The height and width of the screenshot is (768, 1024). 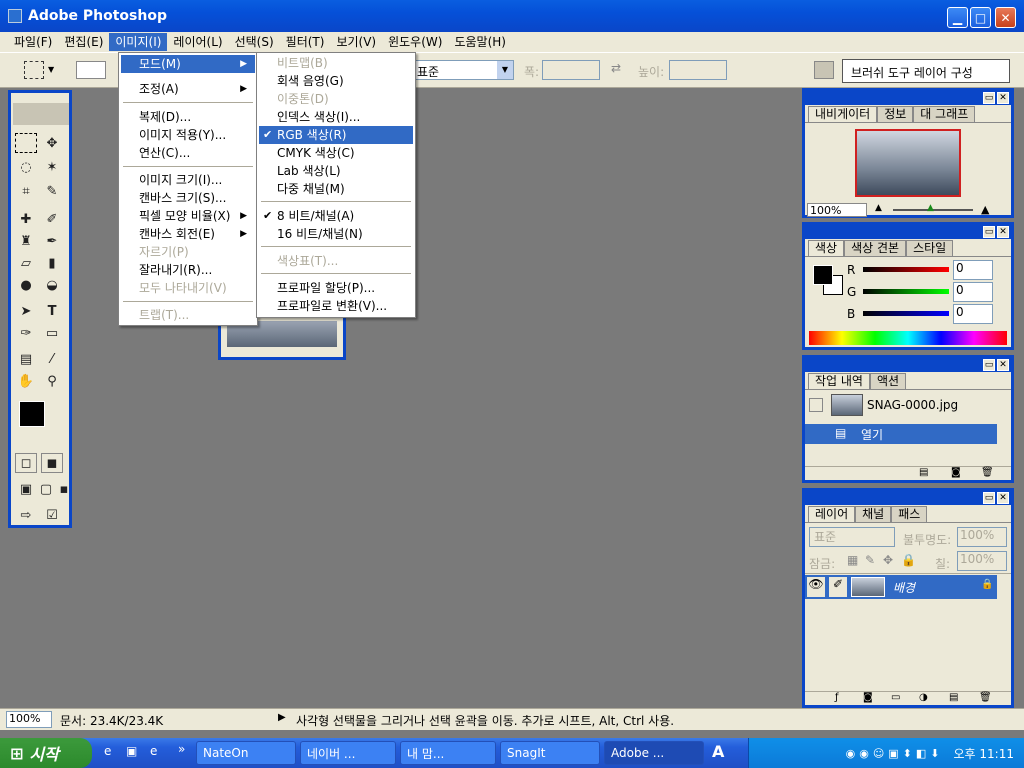 I want to click on type-tool-icon: T, so click(x=52, y=311).